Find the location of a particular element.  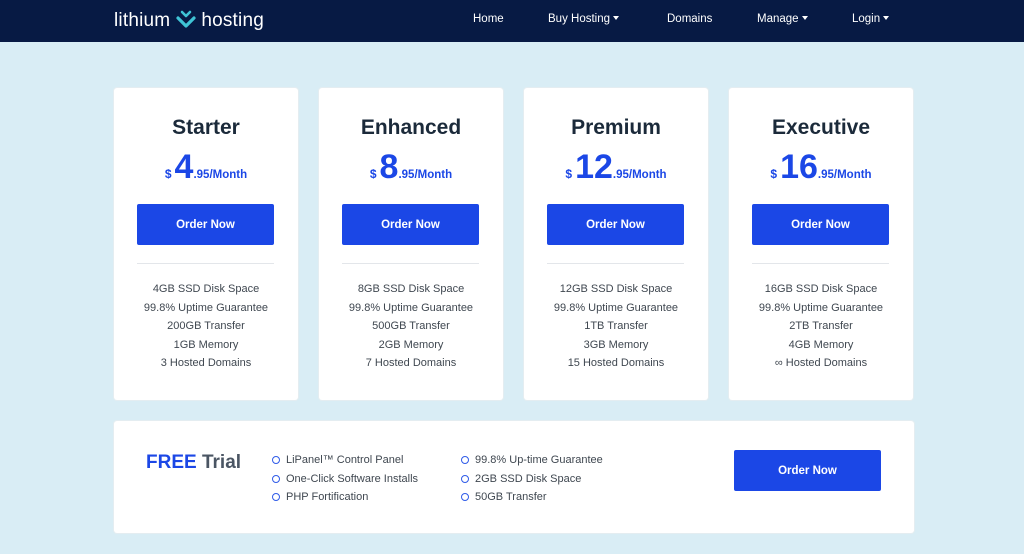

trial-feature-text: LiPanel™ Control Panel is located at coordinates (345, 460).